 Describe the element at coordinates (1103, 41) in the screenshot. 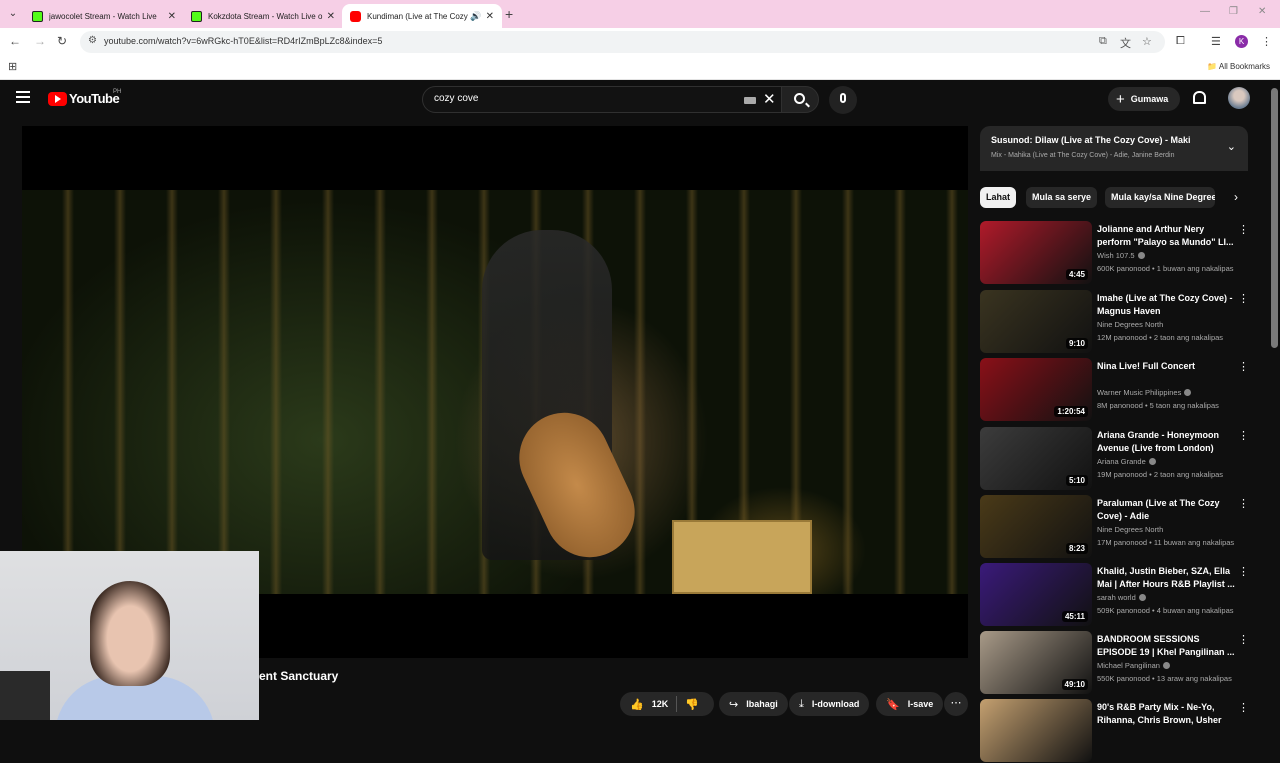

I see `cast-icon: ⧉` at that location.